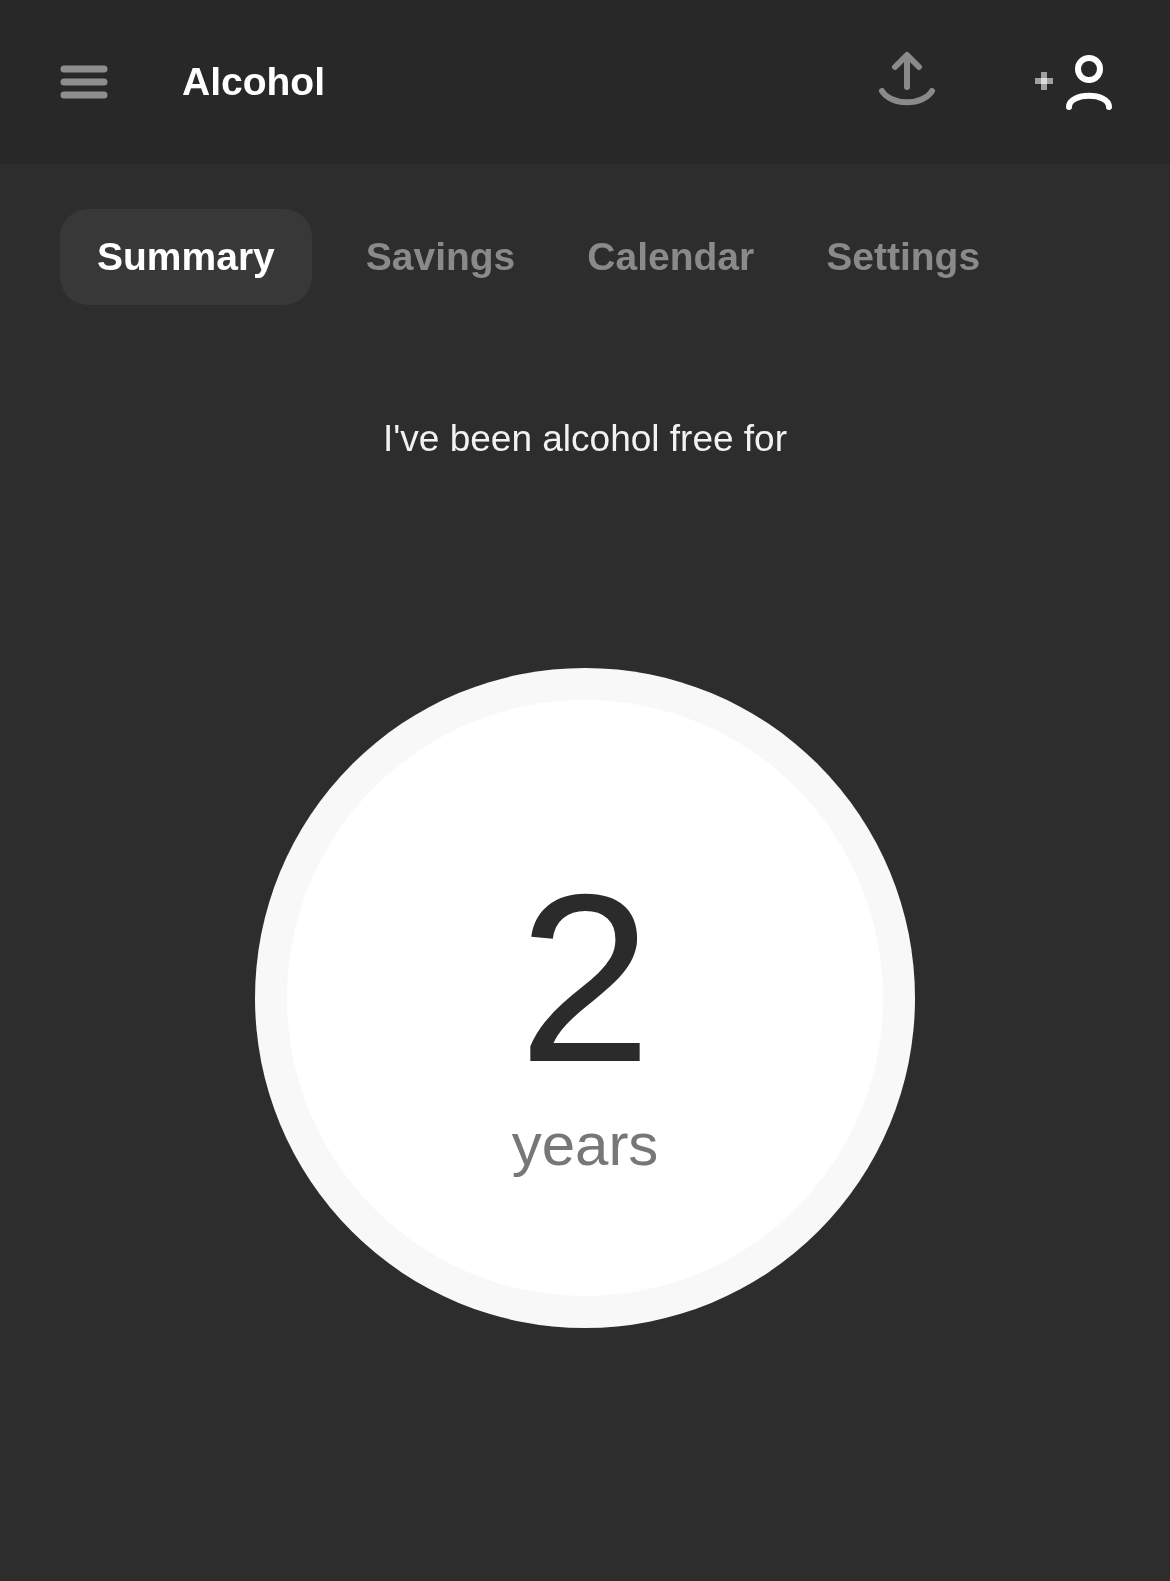  I want to click on tab: Calendar, so click(671, 257).